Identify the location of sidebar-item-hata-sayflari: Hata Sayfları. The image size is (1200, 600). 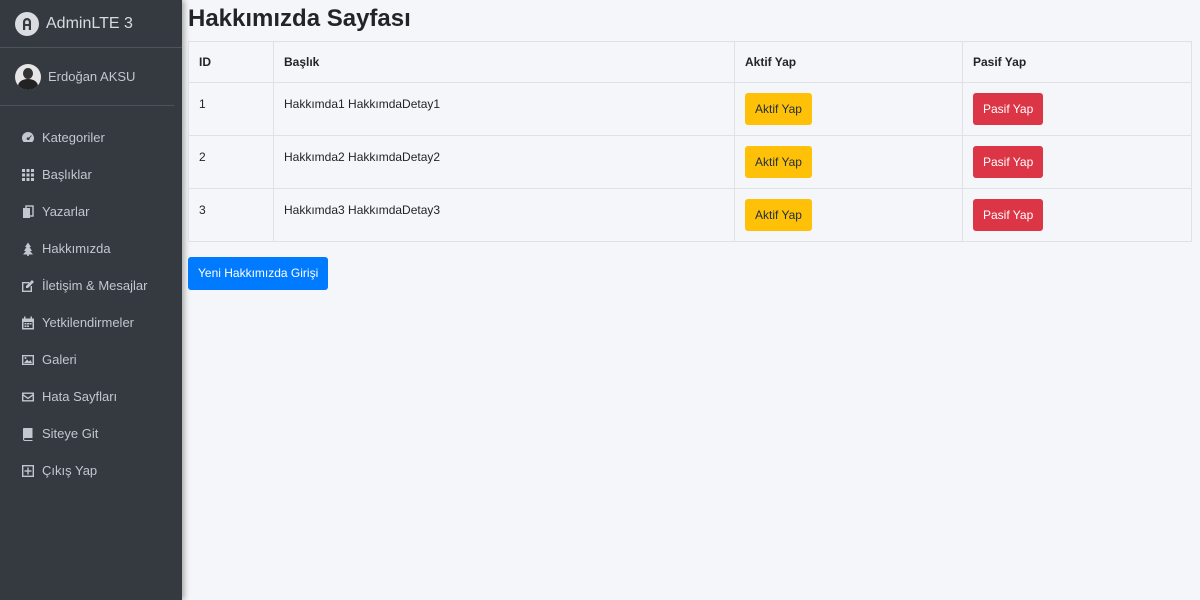
(91, 396).